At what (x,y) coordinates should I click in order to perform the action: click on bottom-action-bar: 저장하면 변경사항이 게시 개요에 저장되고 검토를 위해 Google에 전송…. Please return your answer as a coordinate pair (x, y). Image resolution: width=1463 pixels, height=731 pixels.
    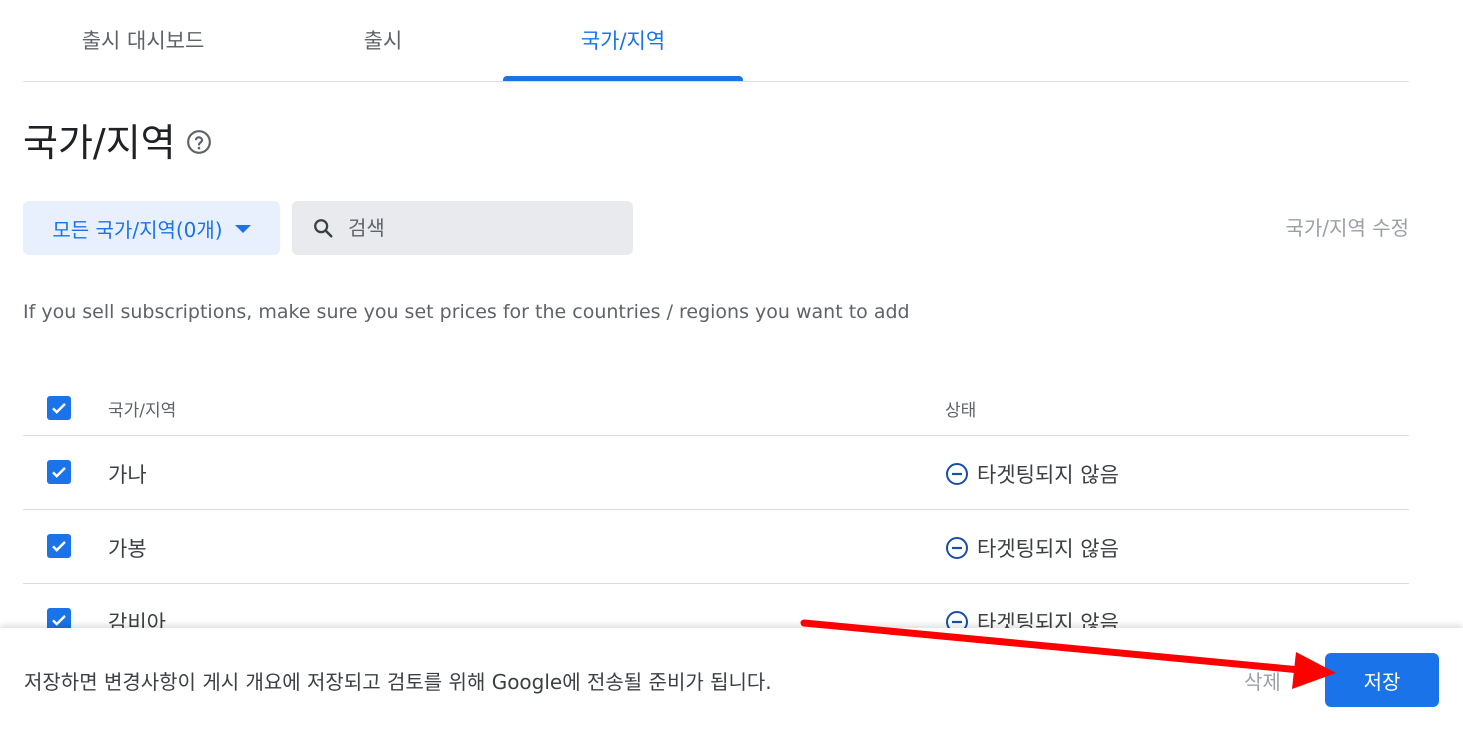
    Looking at the image, I should click on (731, 679).